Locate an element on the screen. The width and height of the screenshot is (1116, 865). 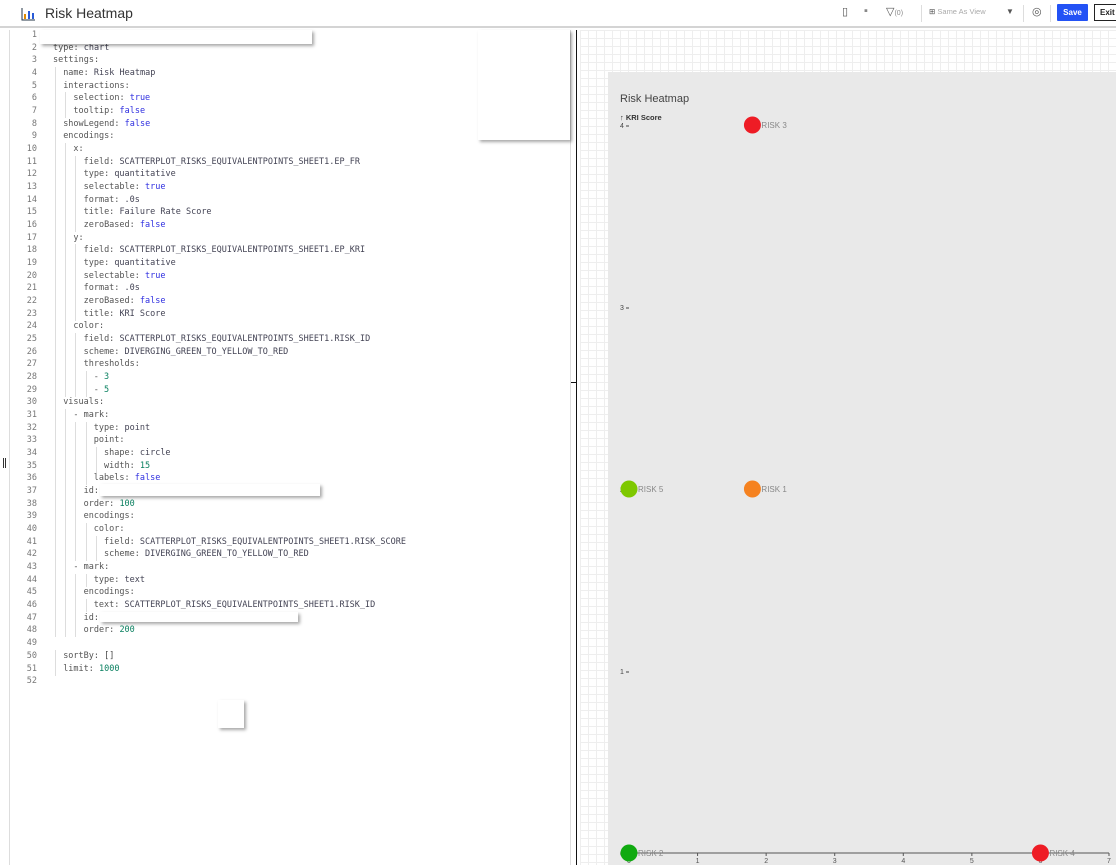
x-tick-label: 5 is located at coordinates (972, 861).